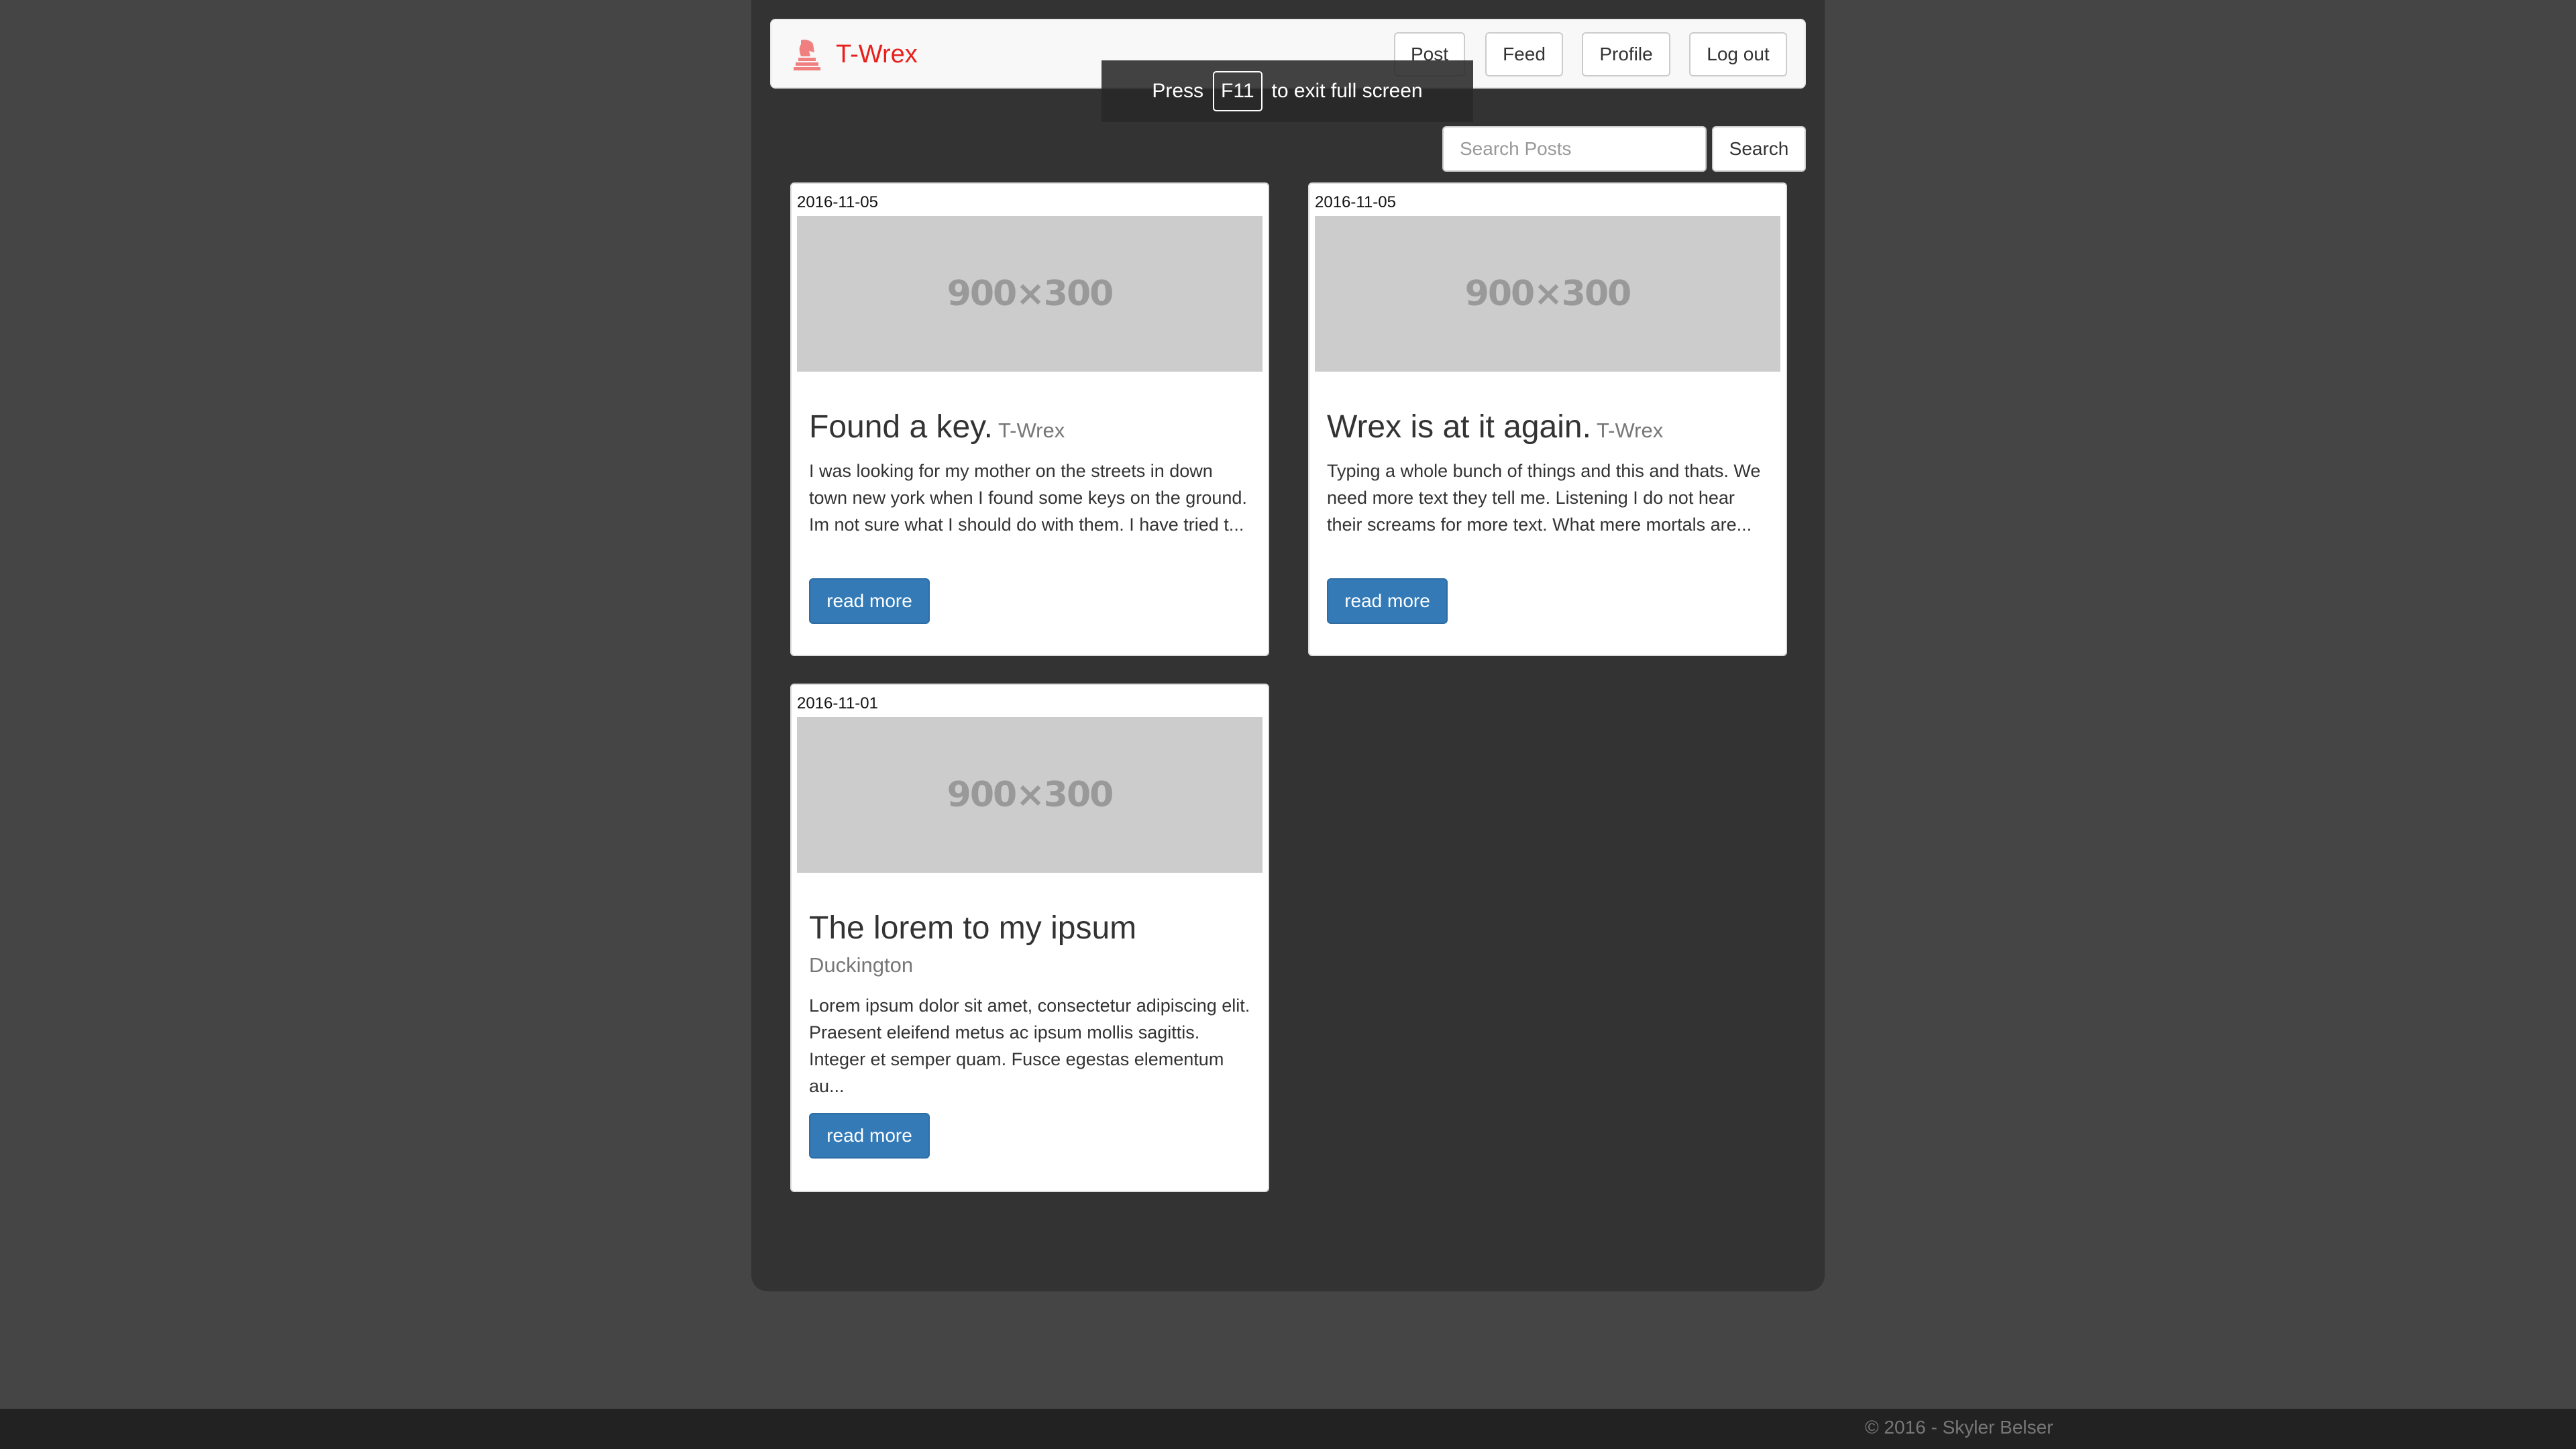  Describe the element at coordinates (1347, 91) in the screenshot. I see `fullscreen-notice-suffix: to exit full screen` at that location.